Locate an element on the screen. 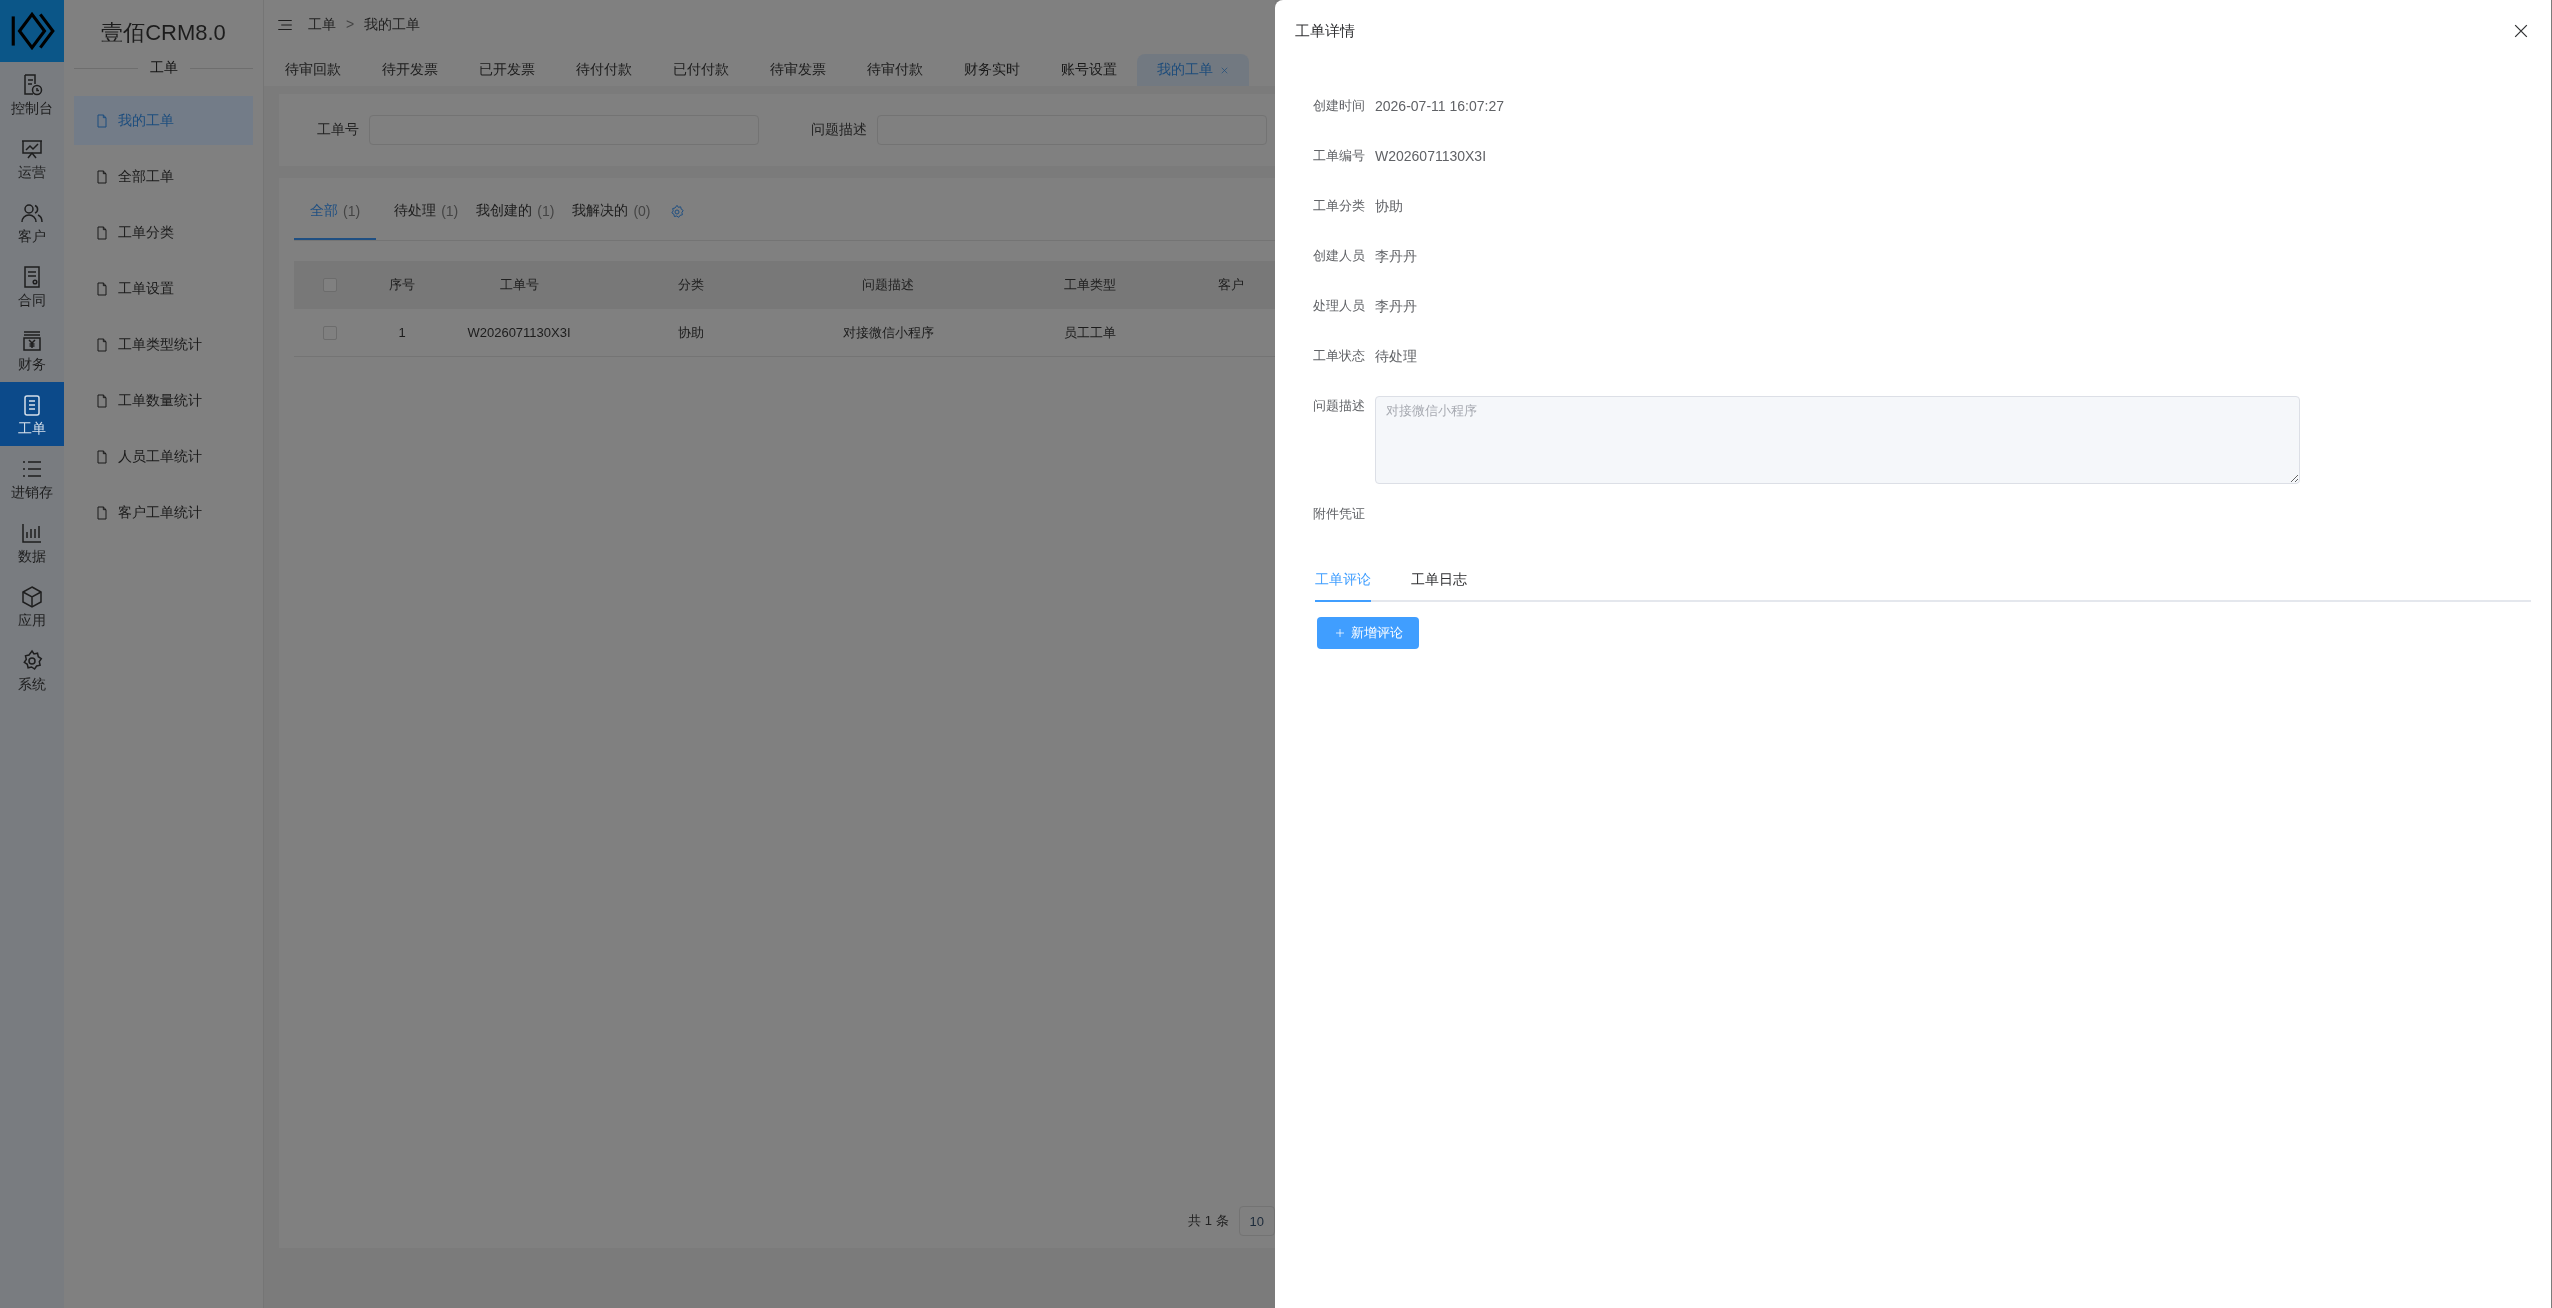 Image resolution: width=2552 pixels, height=1308 pixels. nav-rail-item: 合同 is located at coordinates (32, 286).